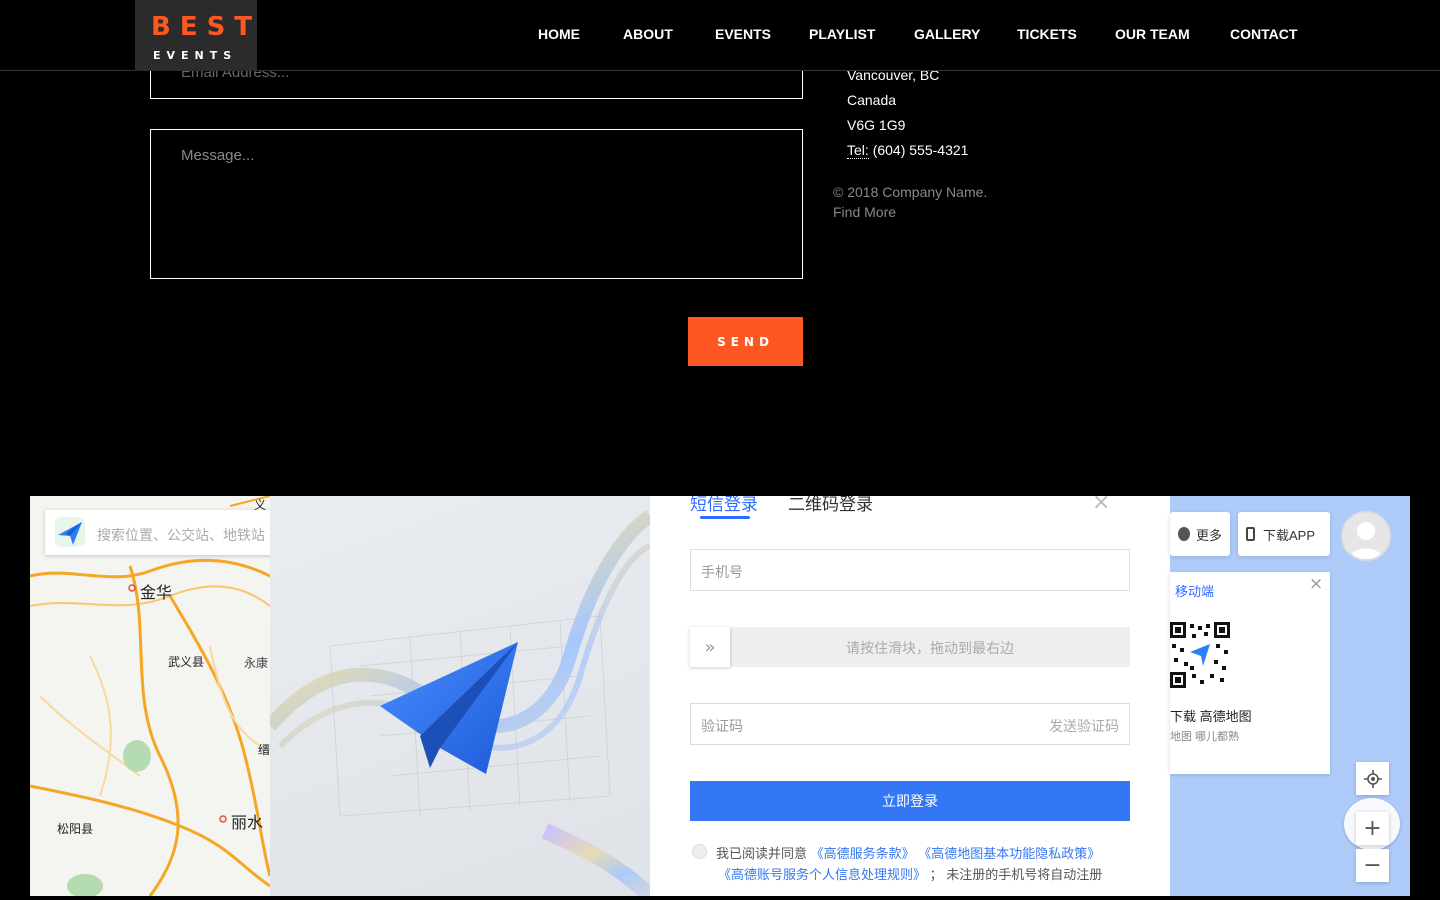 This screenshot has width=1440, height=900. Describe the element at coordinates (745, 341) in the screenshot. I see `send-button: SEND` at that location.